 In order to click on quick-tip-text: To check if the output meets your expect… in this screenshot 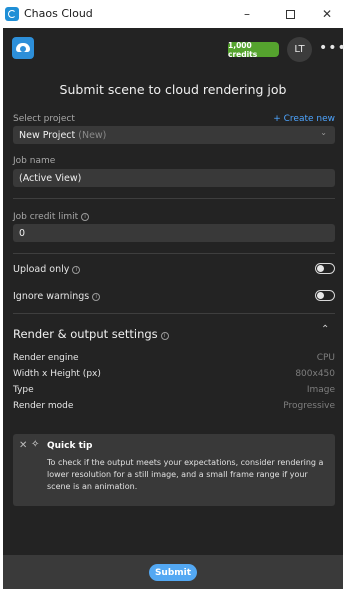, I will do `click(185, 474)`.